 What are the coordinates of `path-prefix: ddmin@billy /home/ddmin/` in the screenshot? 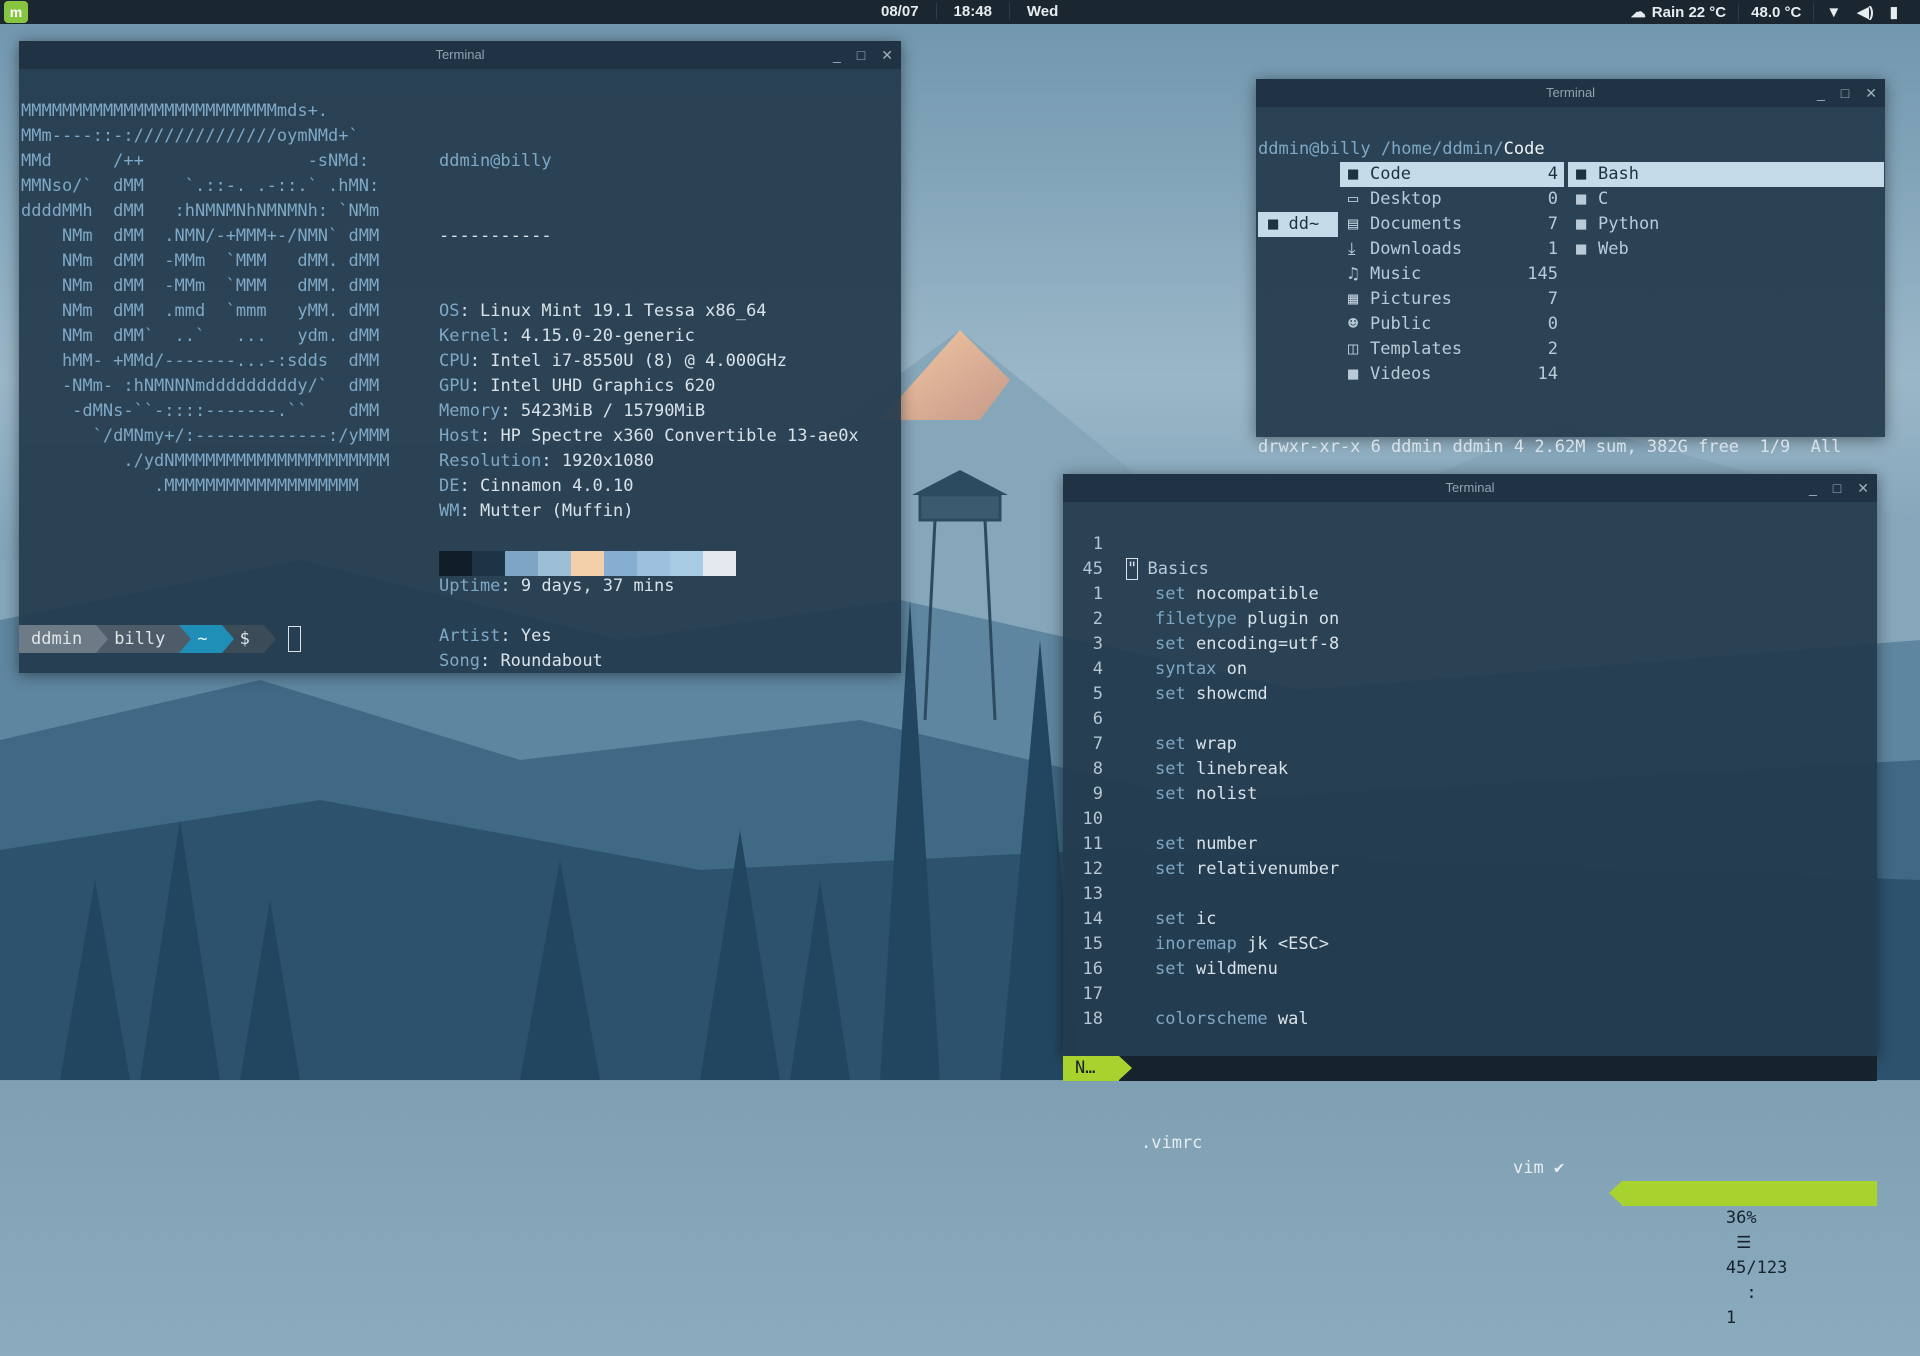 It's located at (1381, 149).